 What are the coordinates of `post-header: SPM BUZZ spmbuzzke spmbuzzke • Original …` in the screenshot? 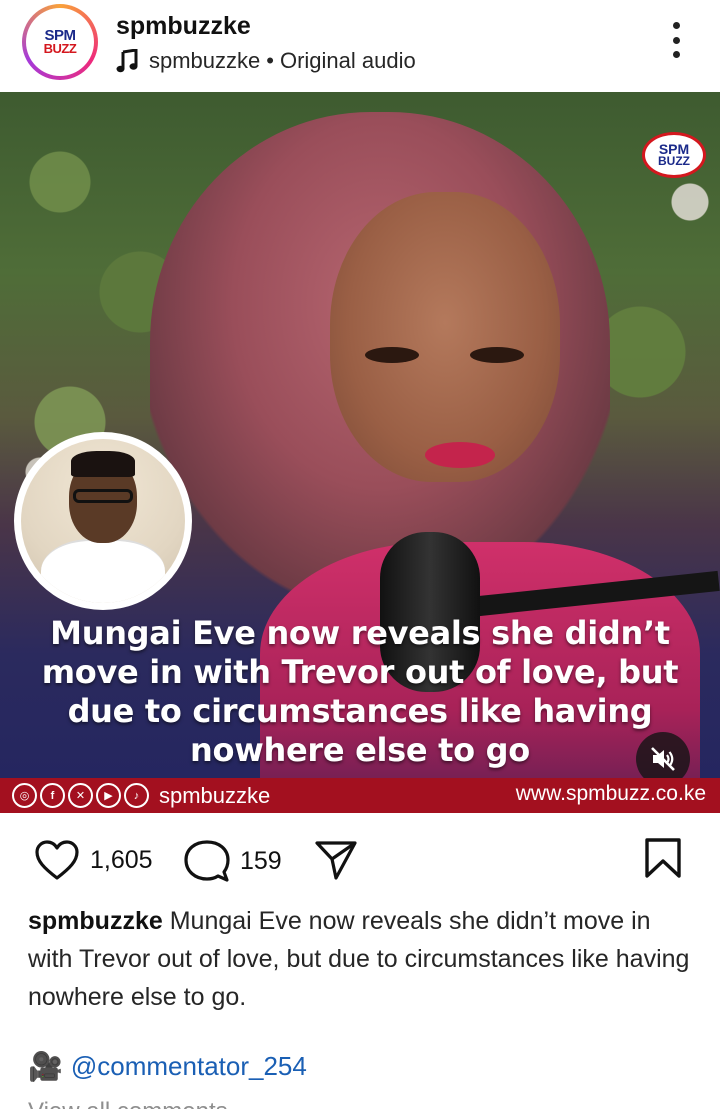 It's located at (360, 46).